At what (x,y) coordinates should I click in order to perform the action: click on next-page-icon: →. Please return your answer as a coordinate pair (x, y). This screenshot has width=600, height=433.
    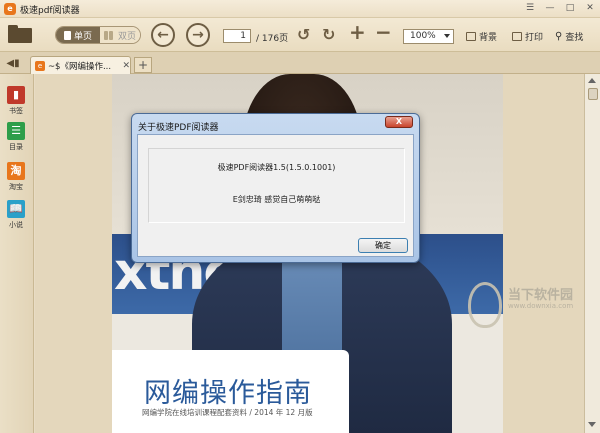
    Looking at the image, I should click on (198, 35).